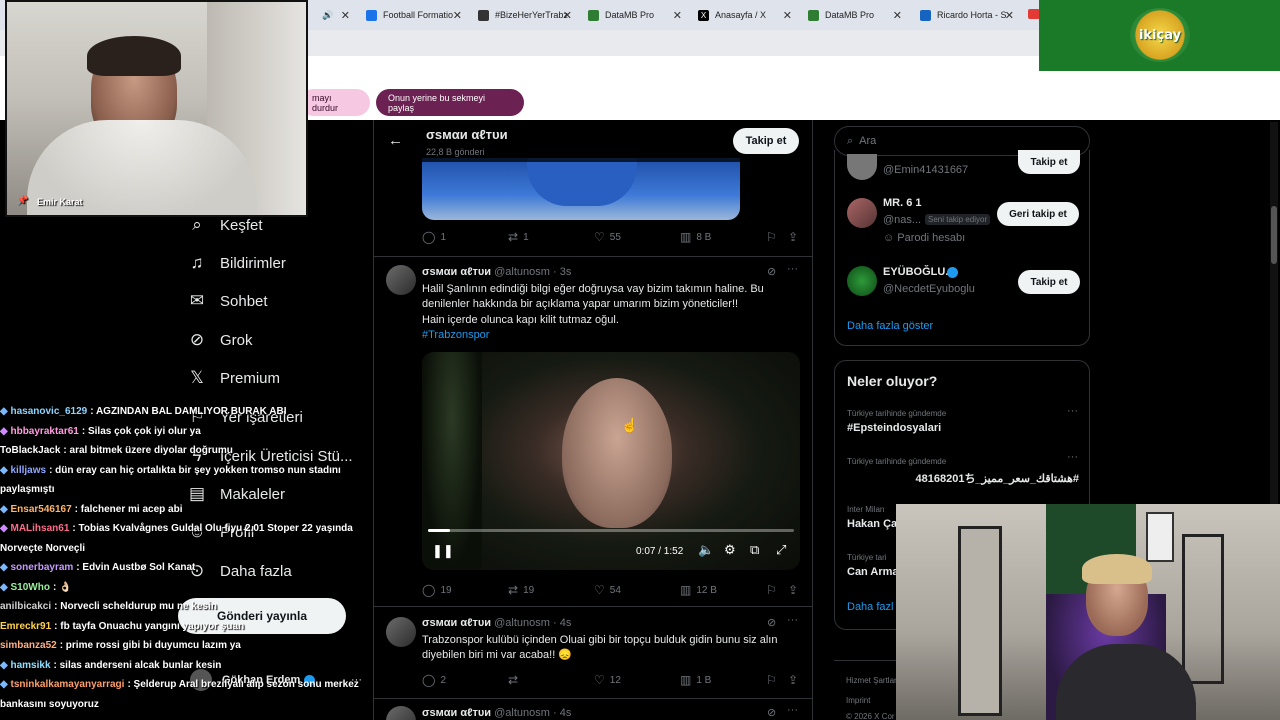  I want to click on scrollbar-thumb, so click(1274, 235).